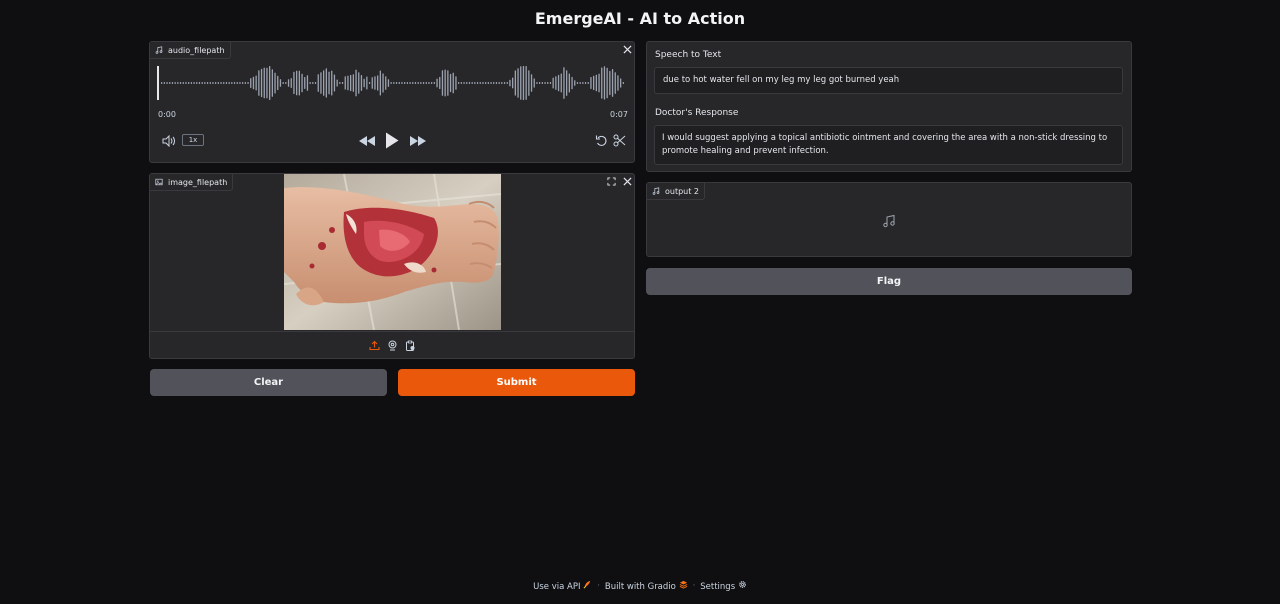 The image size is (1280, 604). I want to click on undo-button, so click(601, 140).